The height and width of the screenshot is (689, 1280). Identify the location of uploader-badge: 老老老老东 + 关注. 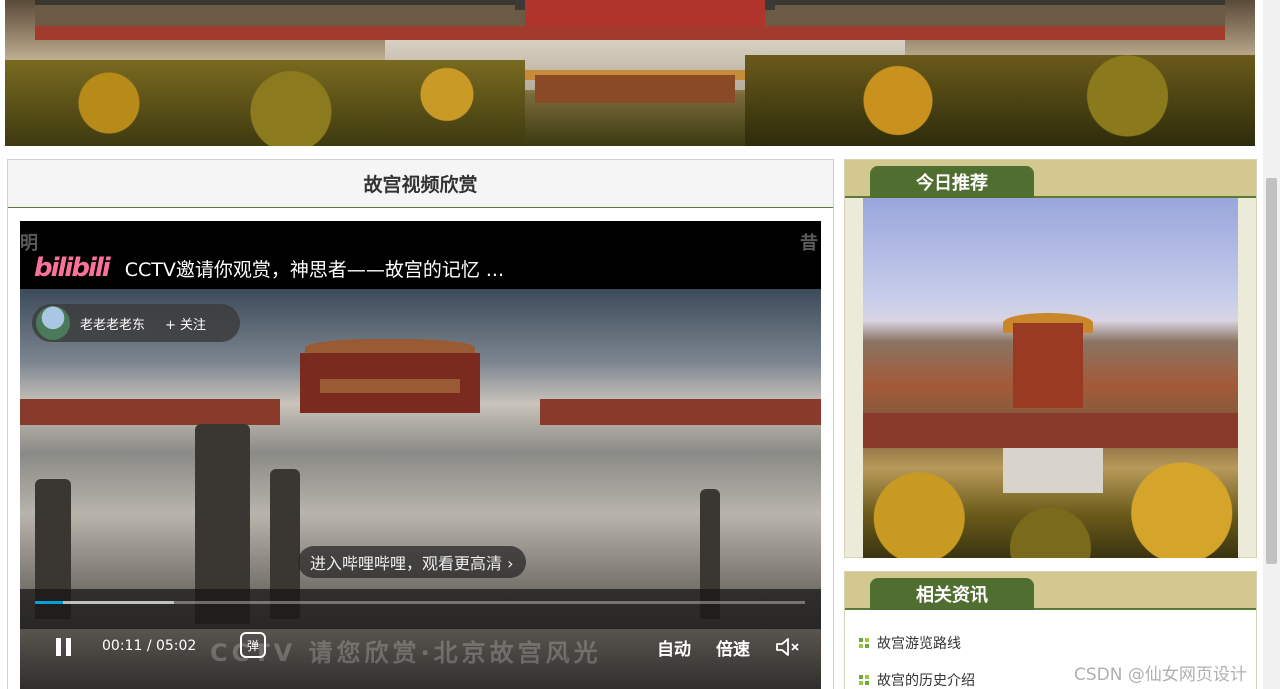
(136, 323).